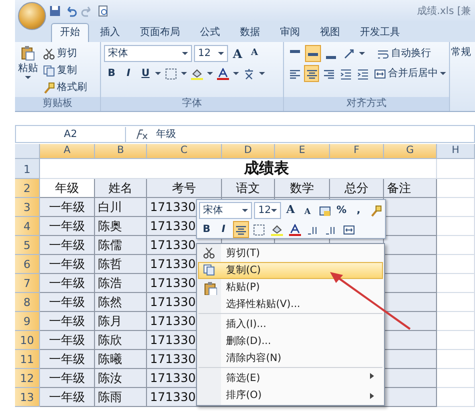 The height and width of the screenshot is (411, 475). What do you see at coordinates (341, 210) in the screenshot?
I see `percent-button: %` at bounding box center [341, 210].